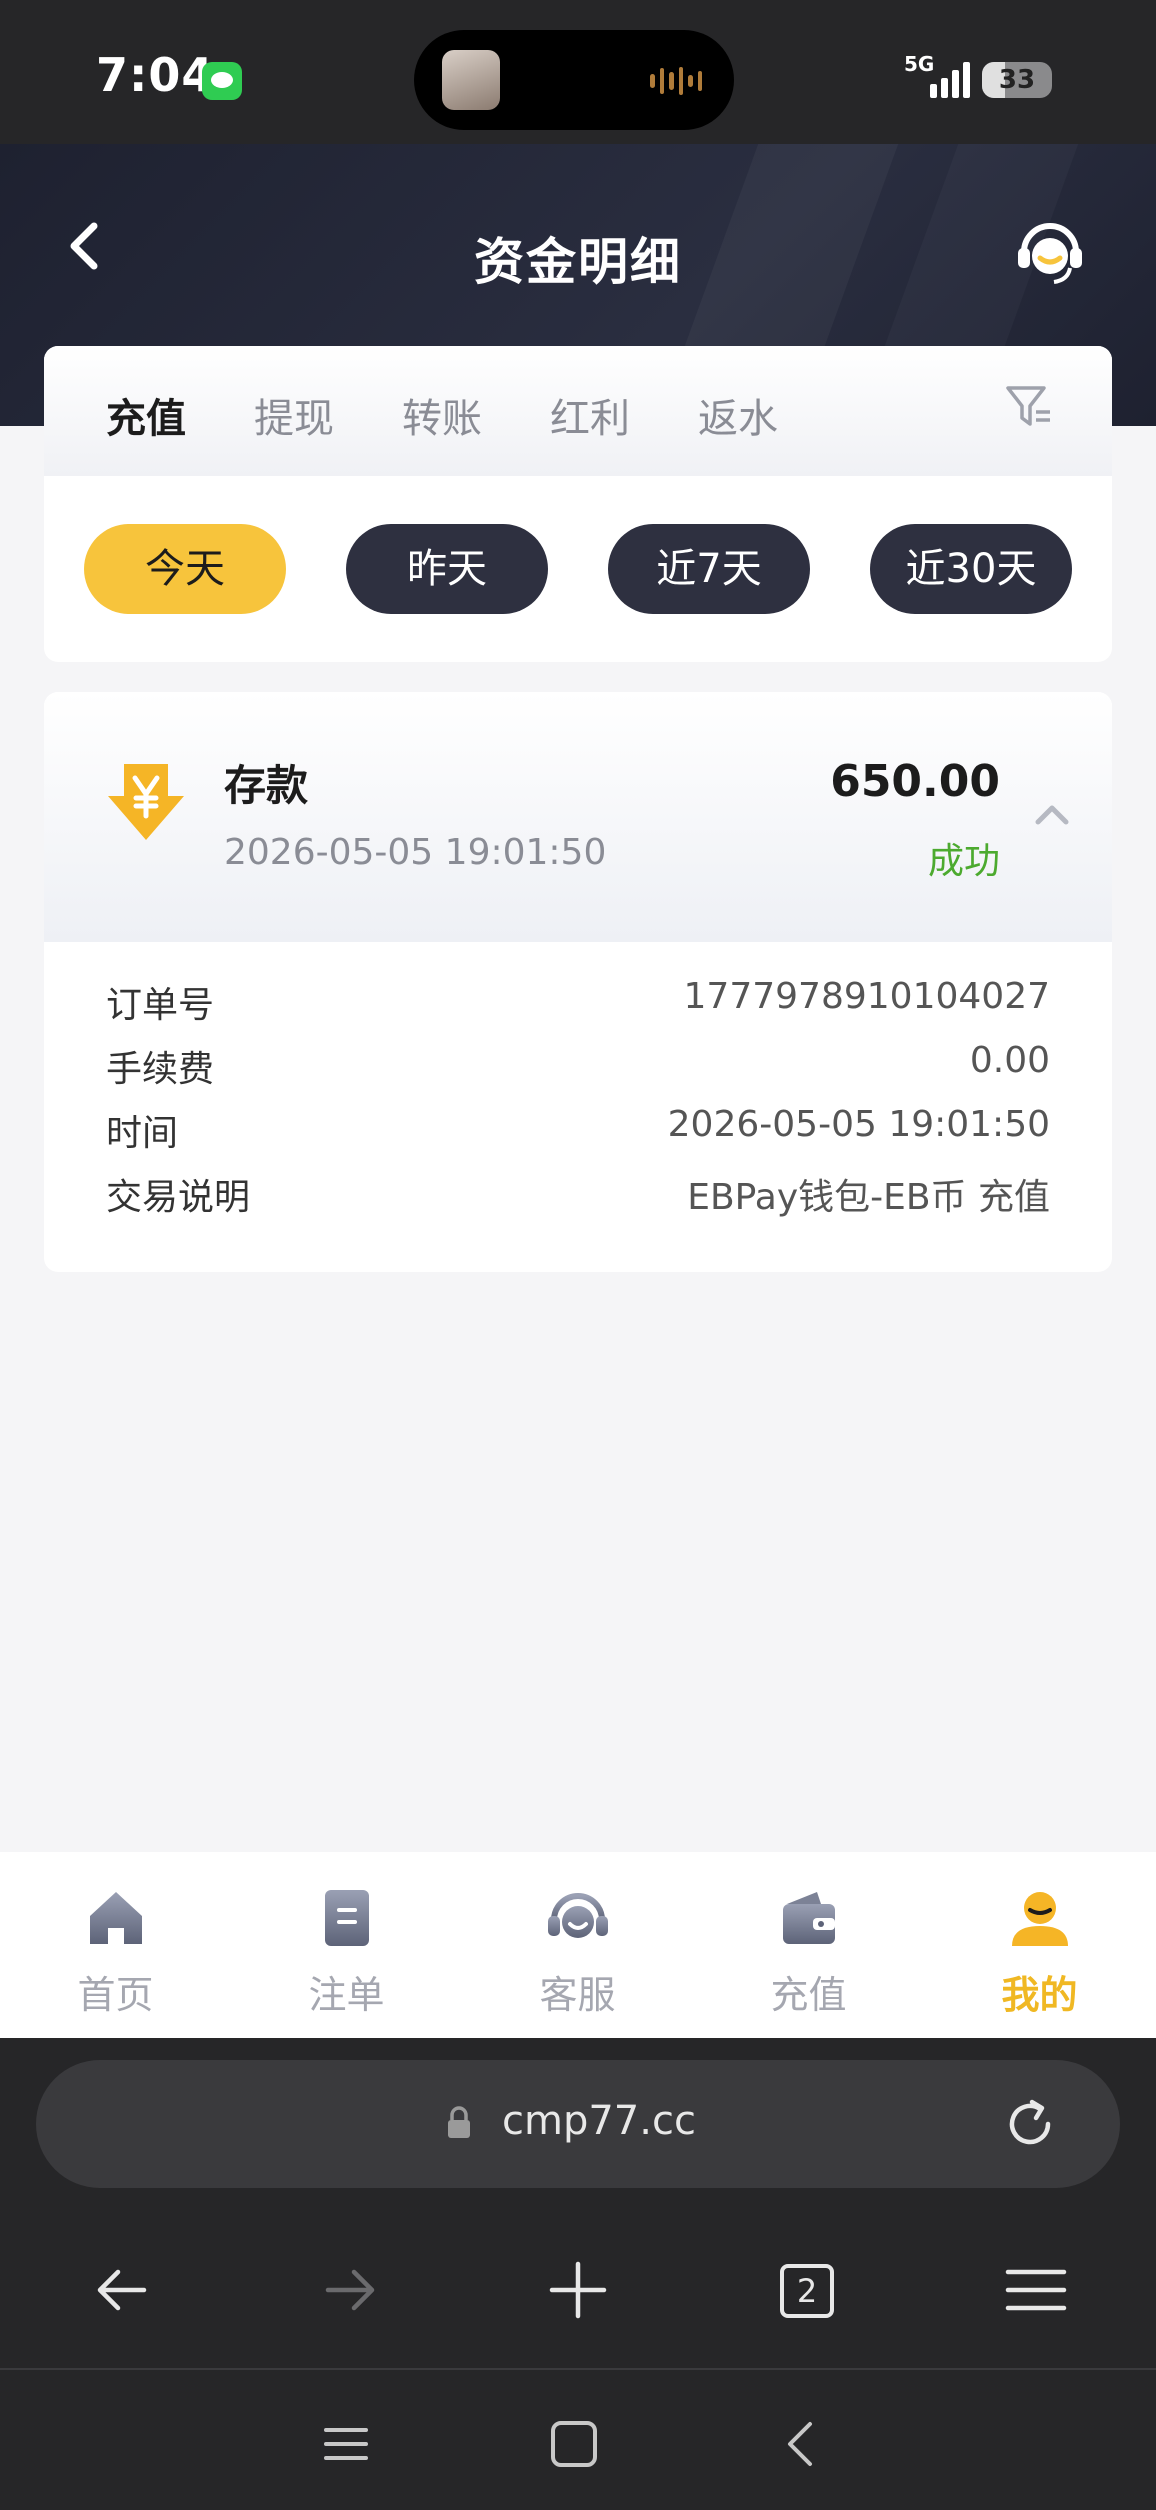 The image size is (1156, 2510). What do you see at coordinates (185, 569) in the screenshot?
I see `date-filter-today: 今天` at bounding box center [185, 569].